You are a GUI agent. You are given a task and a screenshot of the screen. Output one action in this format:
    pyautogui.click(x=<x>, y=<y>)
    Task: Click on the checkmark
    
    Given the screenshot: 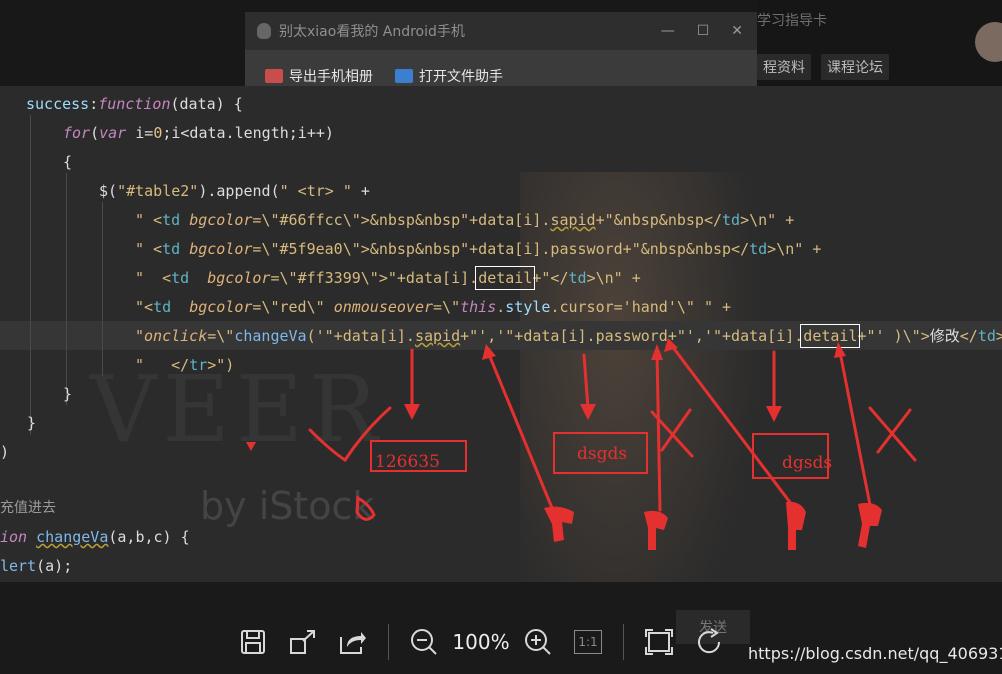 What is the action you would take?
    pyautogui.click(x=350, y=434)
    